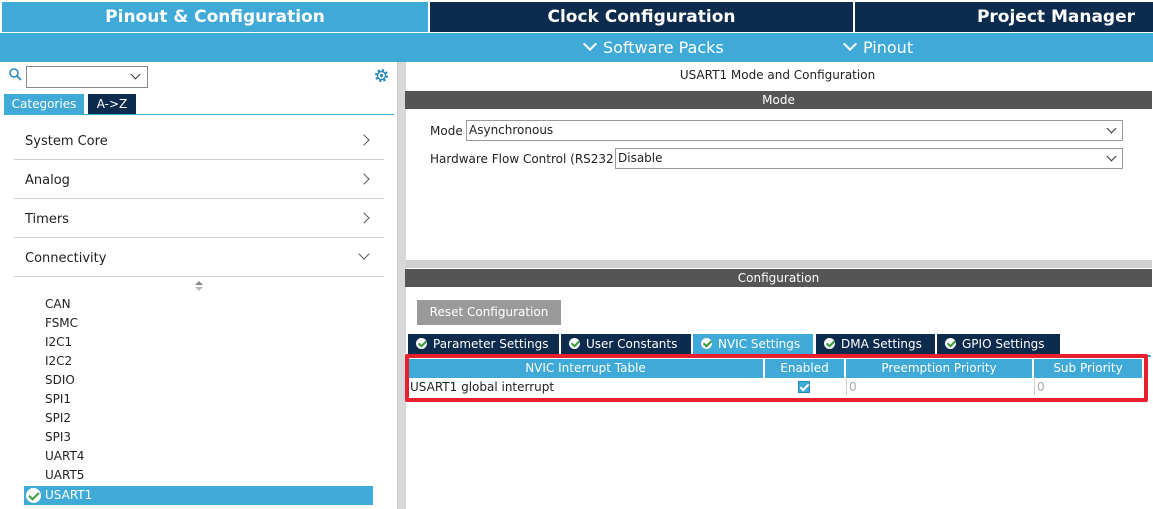  Describe the element at coordinates (47, 219) in the screenshot. I see `category-label: Timers` at that location.